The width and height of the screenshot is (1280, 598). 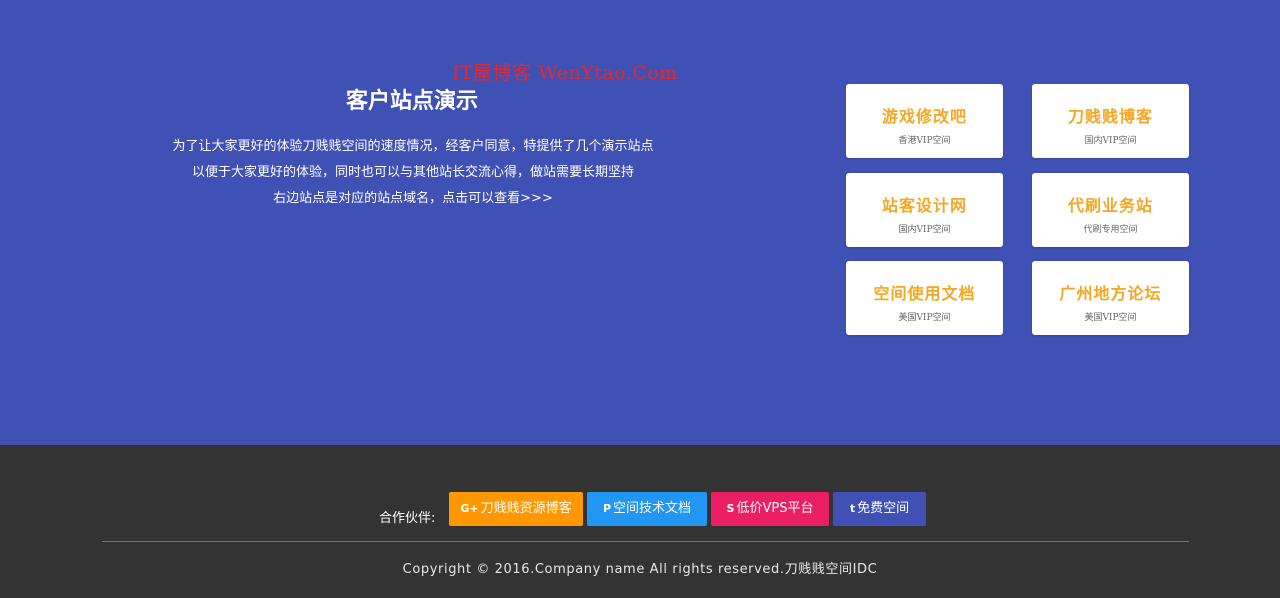 What do you see at coordinates (1110, 293) in the screenshot?
I see `site-card-title: 广州地方论坛` at bounding box center [1110, 293].